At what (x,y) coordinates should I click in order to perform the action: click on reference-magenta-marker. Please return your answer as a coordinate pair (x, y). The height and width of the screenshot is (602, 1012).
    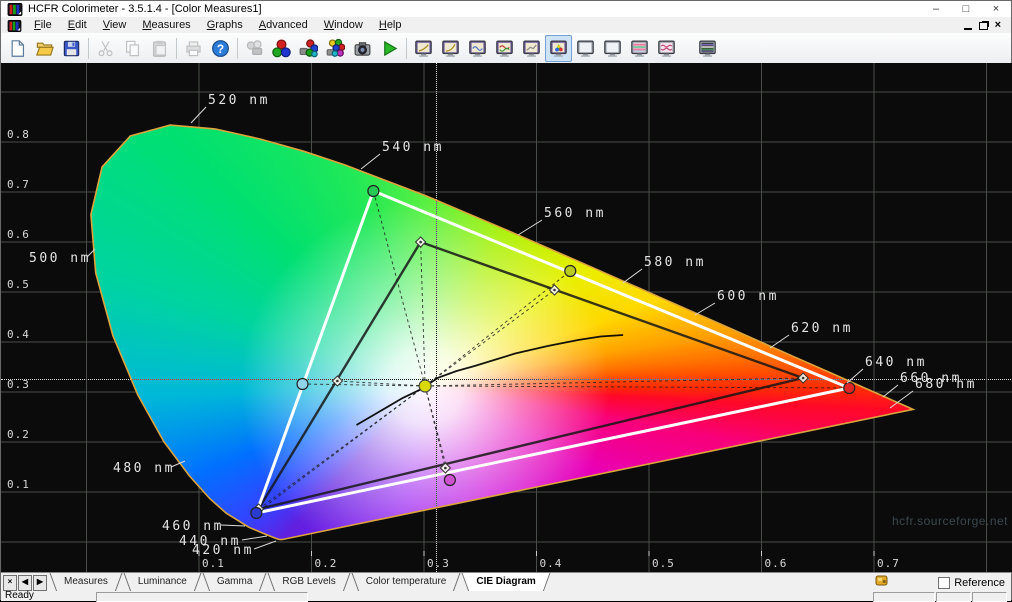
    Looking at the image, I should click on (449, 480).